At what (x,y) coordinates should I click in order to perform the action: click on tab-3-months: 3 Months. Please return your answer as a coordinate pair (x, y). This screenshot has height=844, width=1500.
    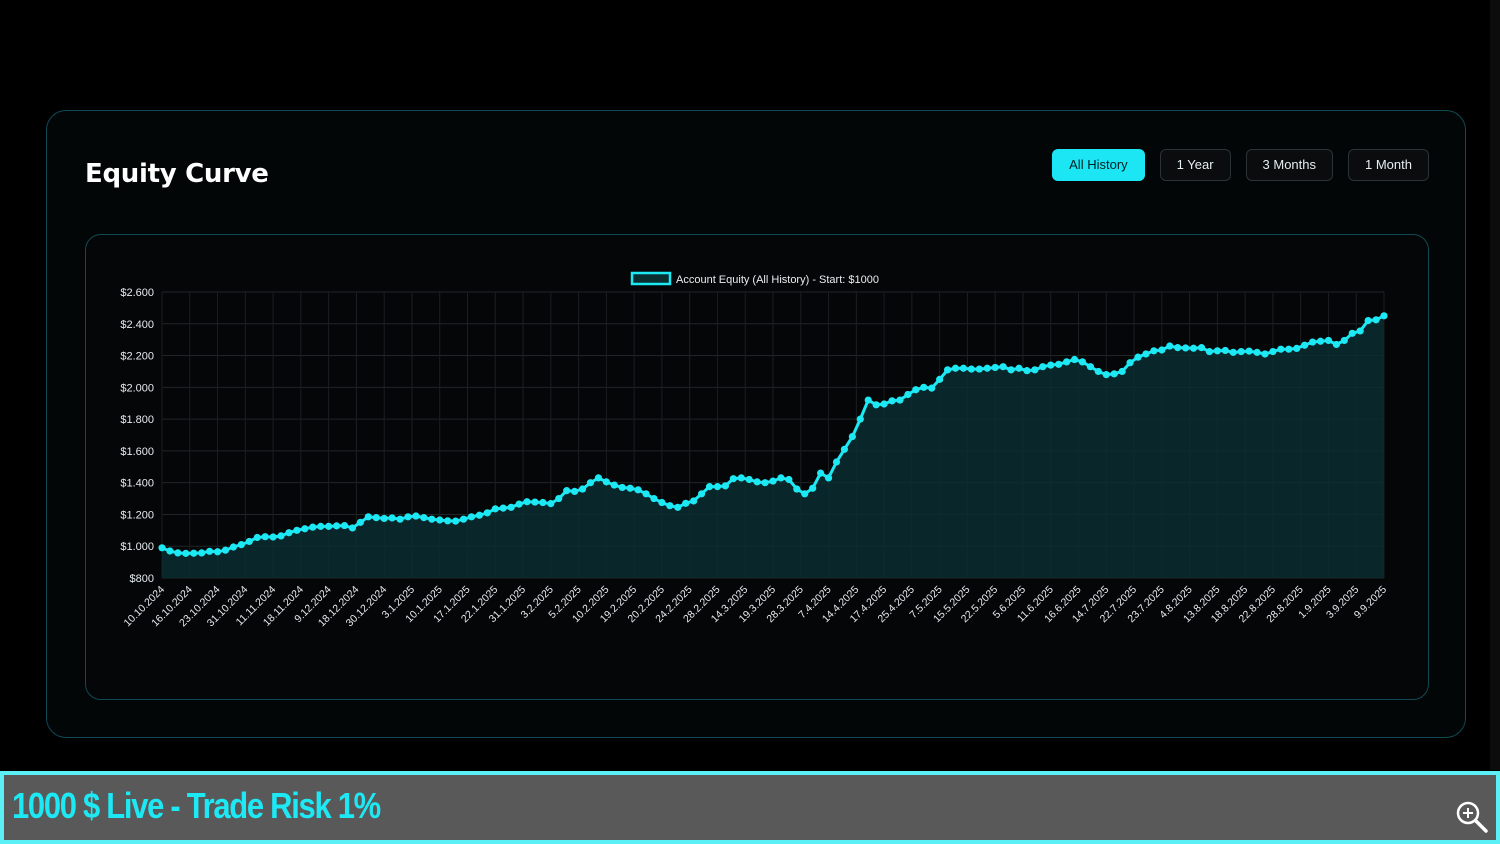
    Looking at the image, I should click on (1289, 165).